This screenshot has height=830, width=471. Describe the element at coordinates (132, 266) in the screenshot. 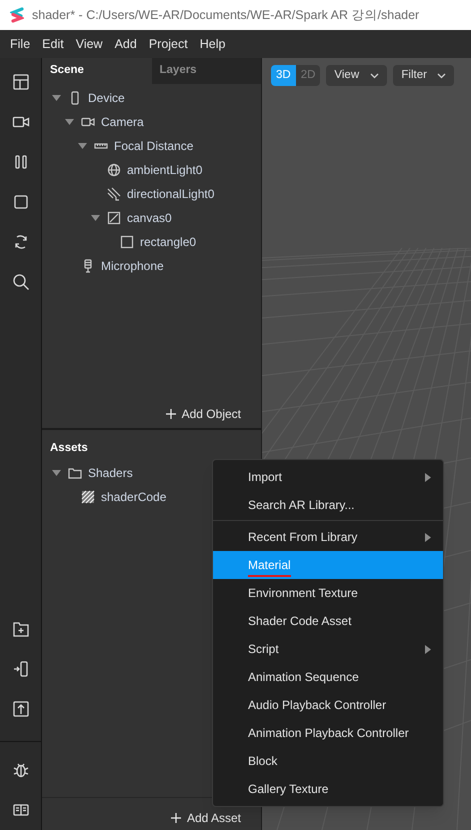

I see `tree-item-label: Microphone` at that location.